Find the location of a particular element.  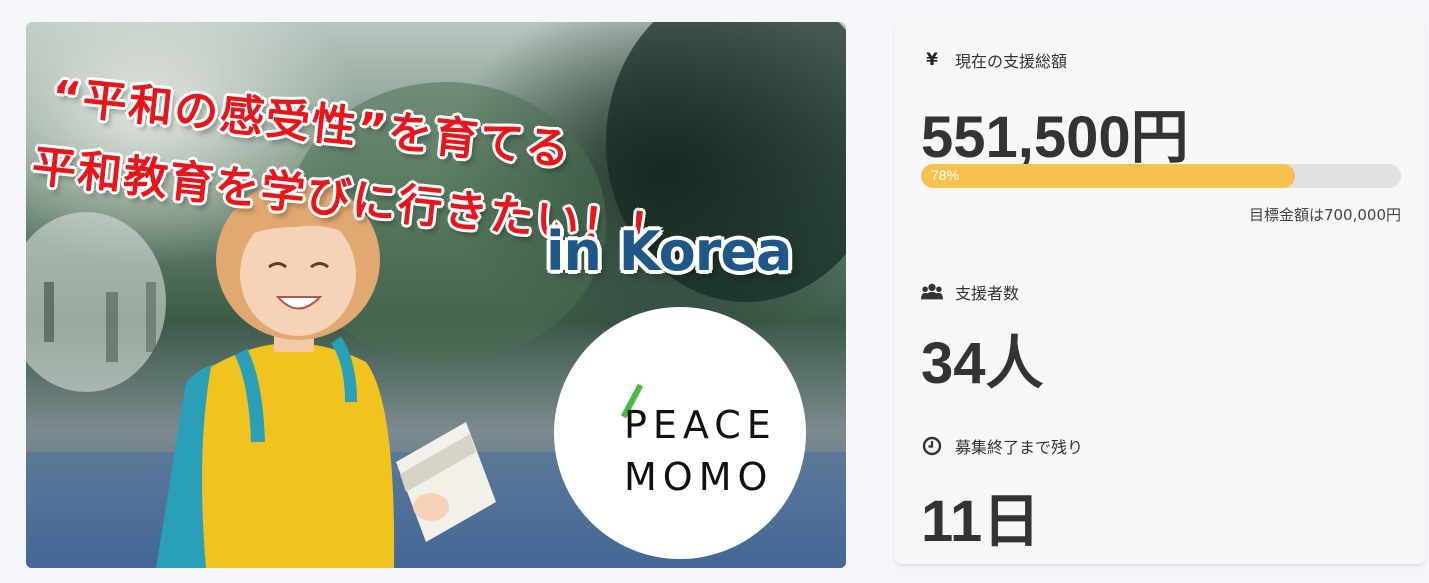

funding-progress-percent: 78% is located at coordinates (945, 175).